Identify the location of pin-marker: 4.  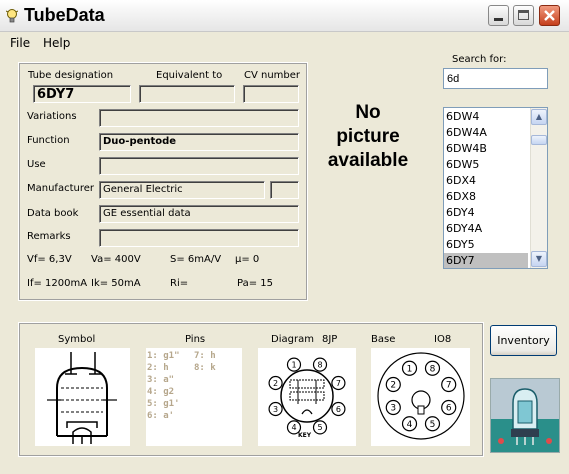
(409, 424).